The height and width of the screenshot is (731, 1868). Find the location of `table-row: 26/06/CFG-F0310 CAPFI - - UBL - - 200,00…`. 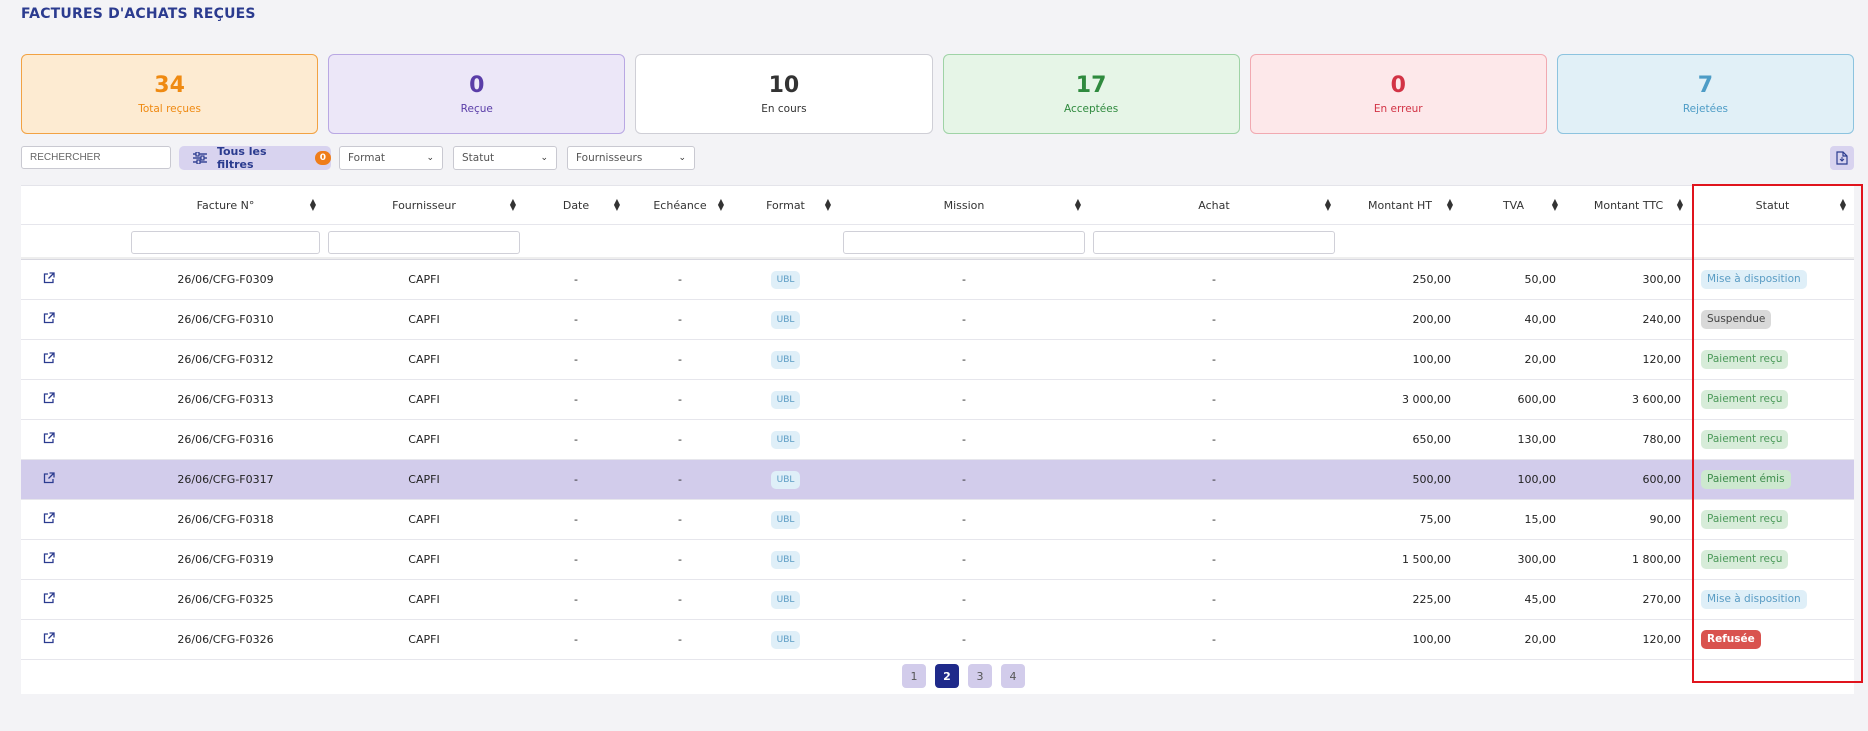

table-row: 26/06/CFG-F0310 CAPFI - - UBL - - 200,00… is located at coordinates (937, 319).